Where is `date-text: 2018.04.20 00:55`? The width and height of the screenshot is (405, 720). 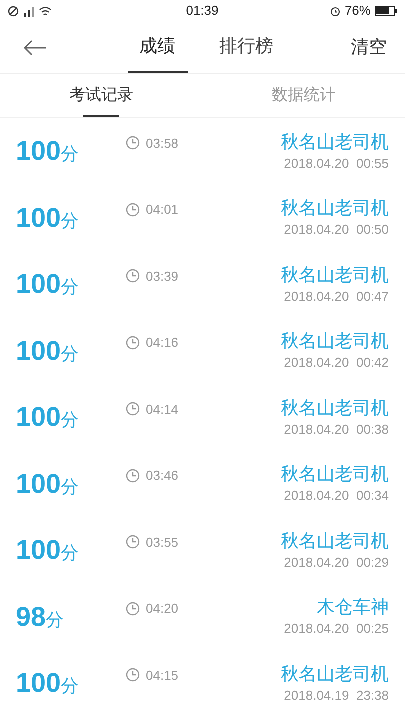
date-text: 2018.04.20 00:55 is located at coordinates (336, 163).